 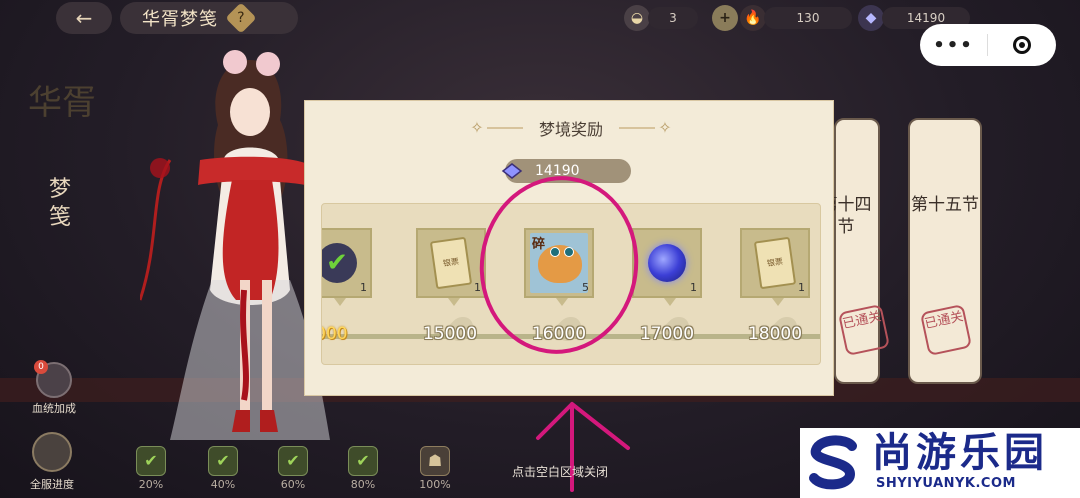 I want to click on watermark-url: SHYIYUANYK.COM, so click(x=946, y=483).